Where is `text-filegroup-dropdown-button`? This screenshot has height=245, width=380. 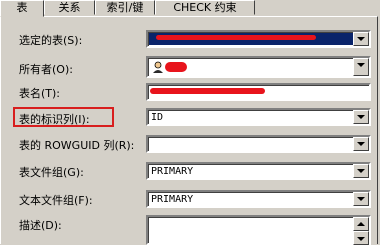 text-filegroup-dropdown-button is located at coordinates (361, 199).